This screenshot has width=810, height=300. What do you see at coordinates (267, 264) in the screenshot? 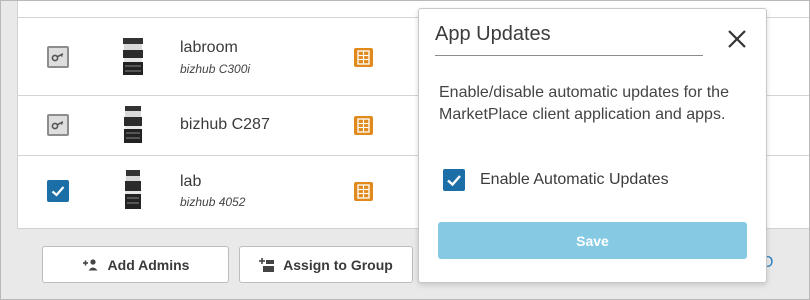
I see `add-to-group-icon` at bounding box center [267, 264].